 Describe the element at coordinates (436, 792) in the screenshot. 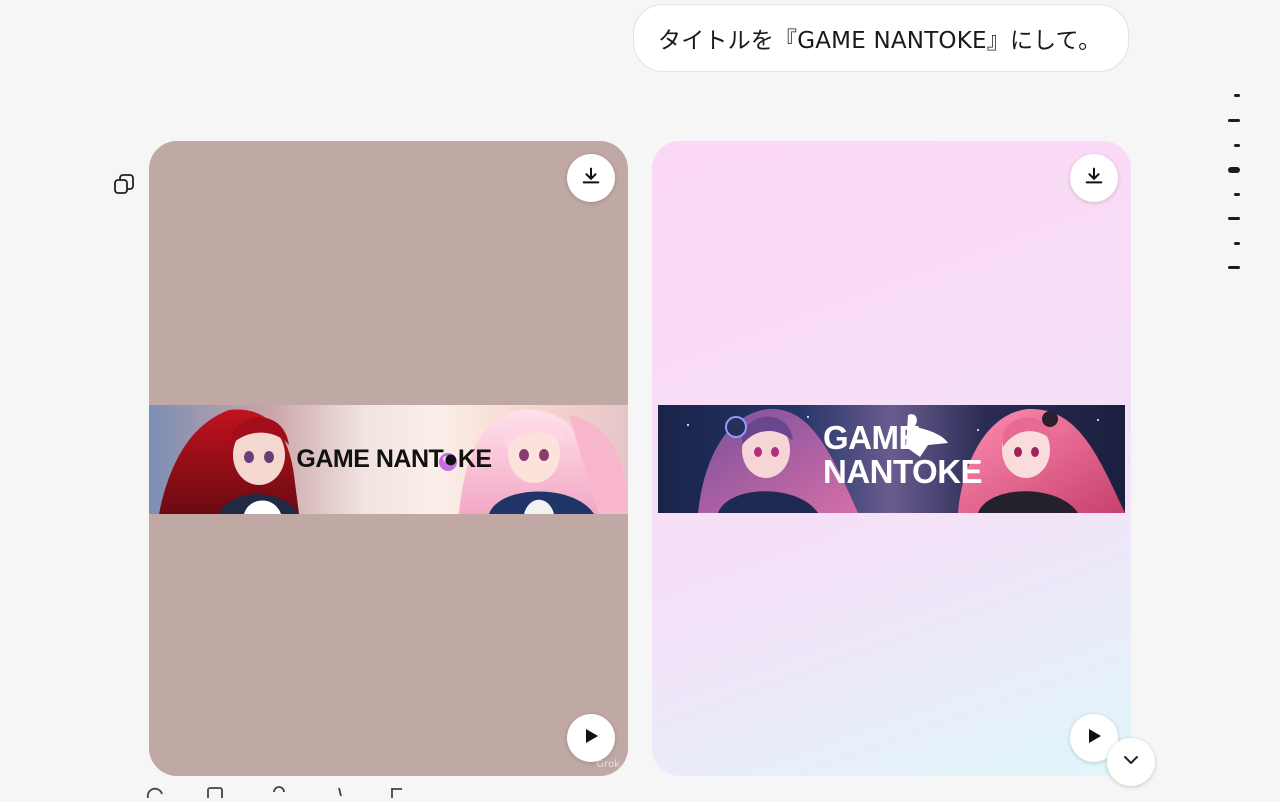

I see `response-action-row` at that location.